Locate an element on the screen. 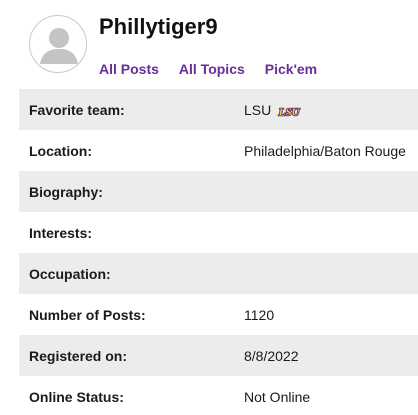  profile-nav: All Posts All Topics Pick'em is located at coordinates (208, 69).